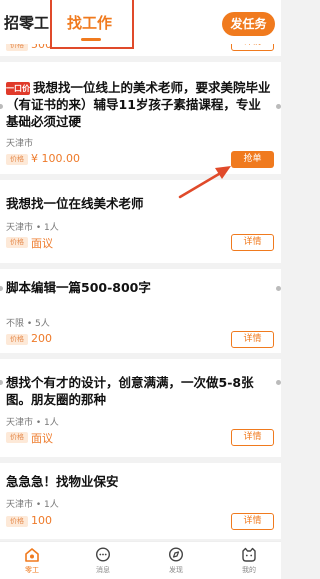 The width and height of the screenshot is (320, 579). What do you see at coordinates (140, 50) in the screenshot?
I see `list-item-partial: 价格 500 详情` at bounding box center [140, 50].